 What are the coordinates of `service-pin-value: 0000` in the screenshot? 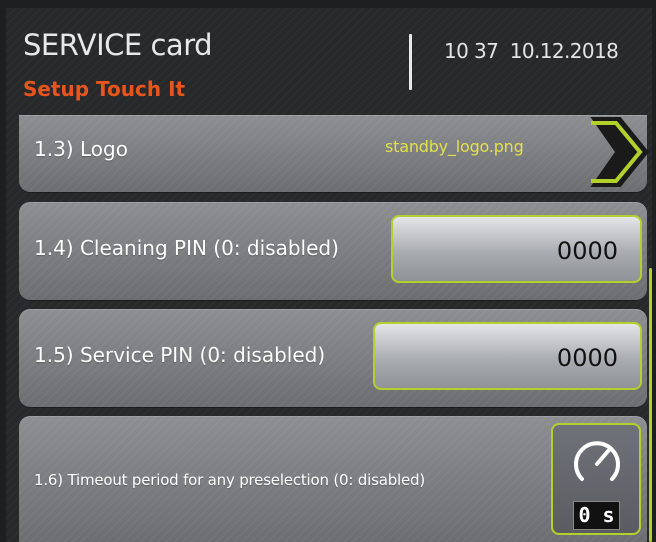 It's located at (587, 358).